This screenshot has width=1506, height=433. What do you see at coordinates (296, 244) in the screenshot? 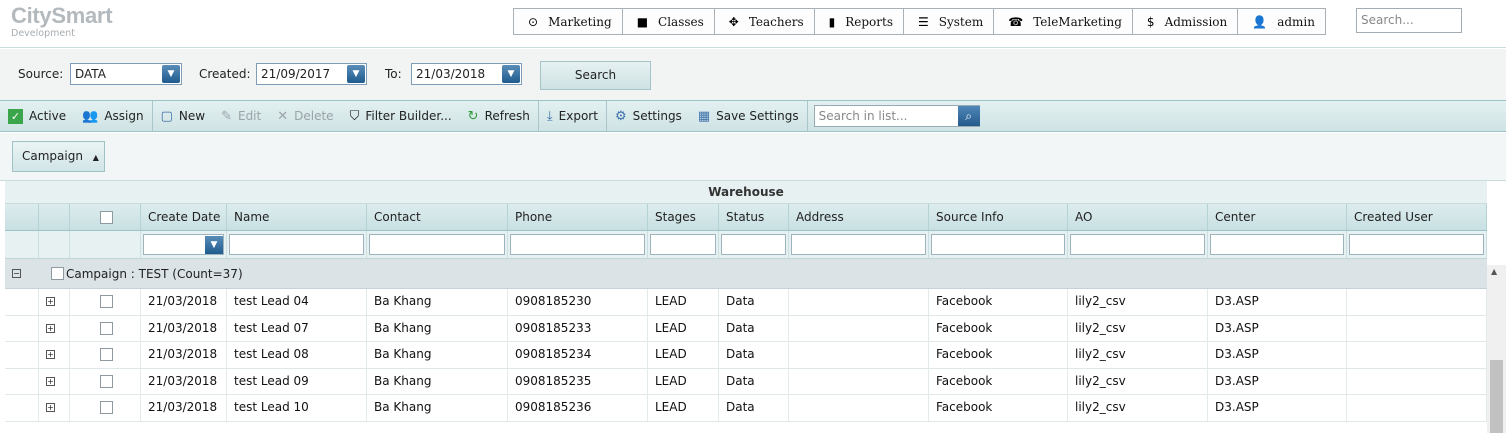
I see `filter-name-input` at bounding box center [296, 244].